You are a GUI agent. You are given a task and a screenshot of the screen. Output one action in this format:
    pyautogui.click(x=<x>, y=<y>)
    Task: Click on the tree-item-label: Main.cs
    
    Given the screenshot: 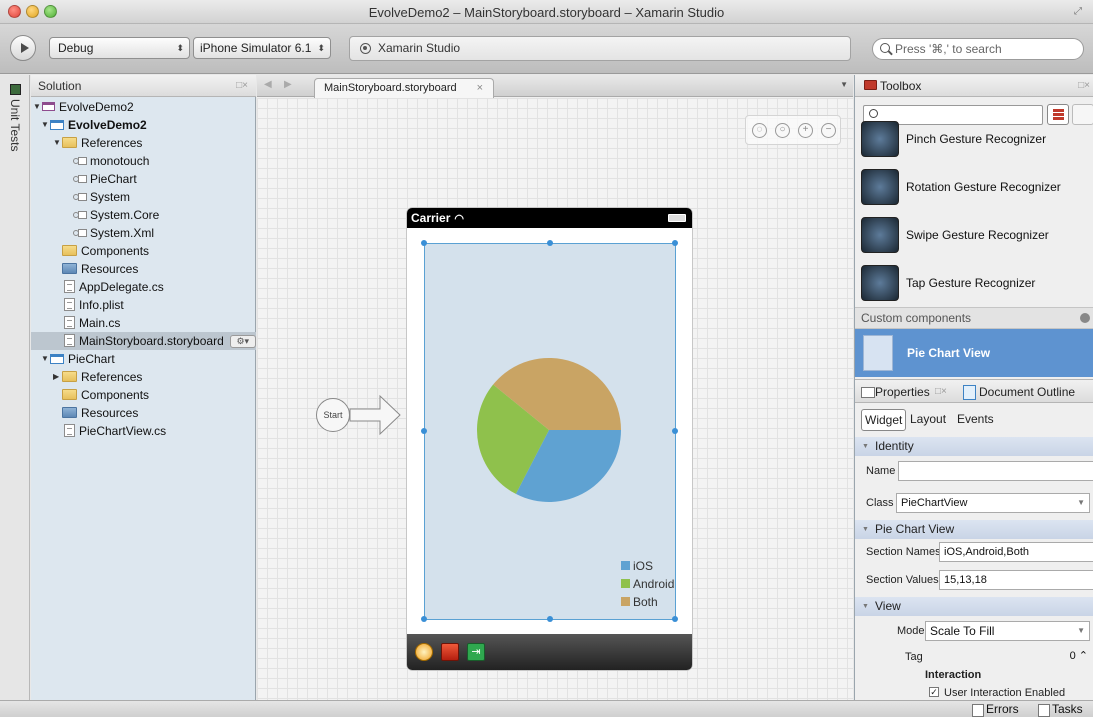 What is the action you would take?
    pyautogui.click(x=100, y=323)
    